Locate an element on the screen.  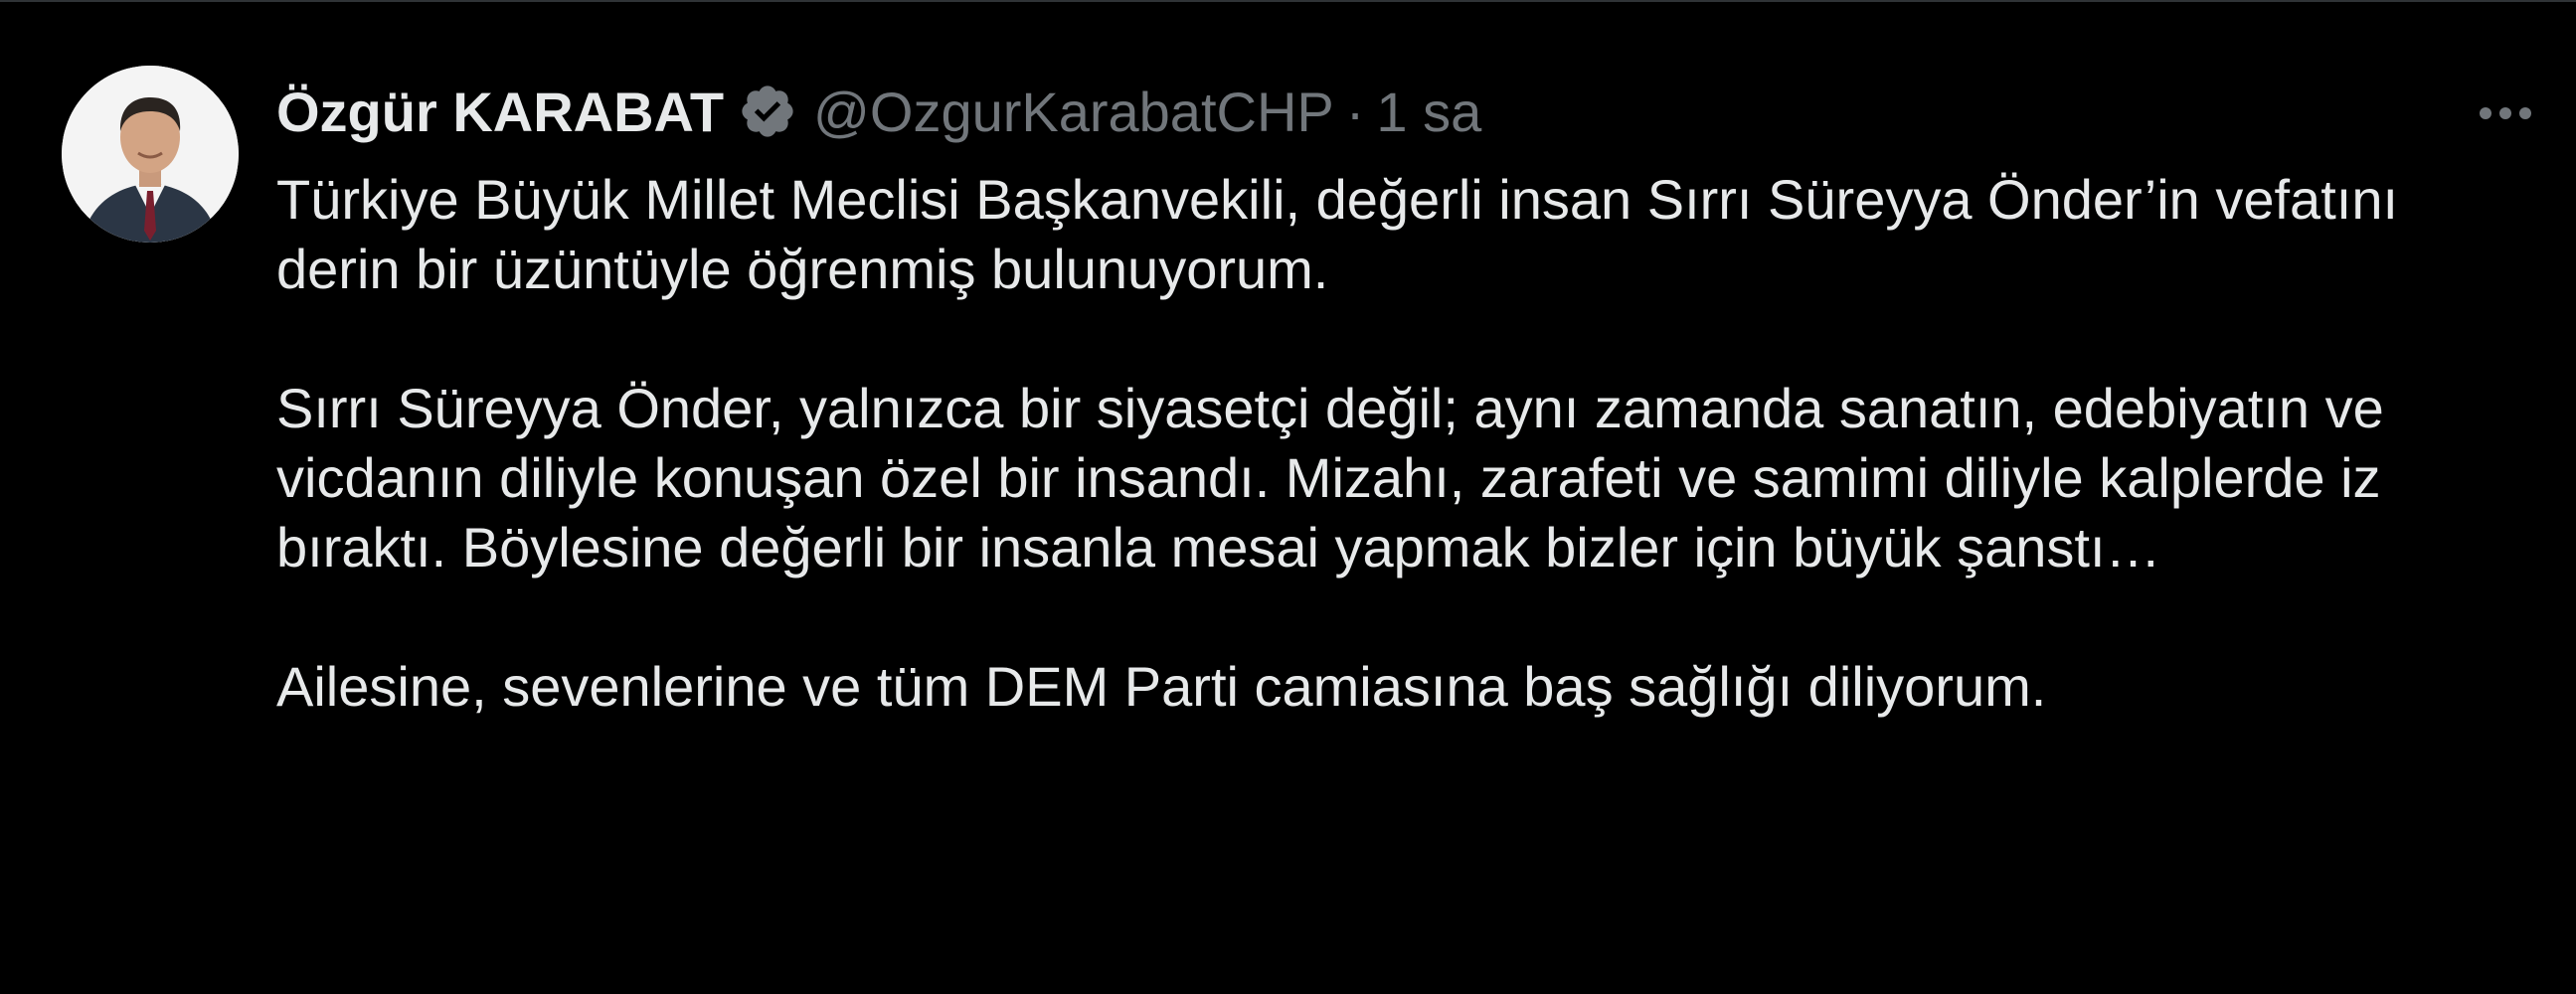
tweet-header: Özgür KARABAT @OzgurKarabatCHP · 1 sa is located at coordinates (878, 111).